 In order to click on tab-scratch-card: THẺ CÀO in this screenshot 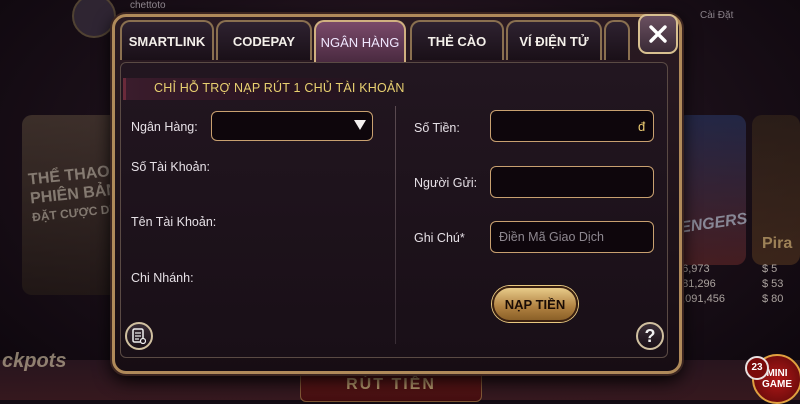, I will do `click(457, 40)`.